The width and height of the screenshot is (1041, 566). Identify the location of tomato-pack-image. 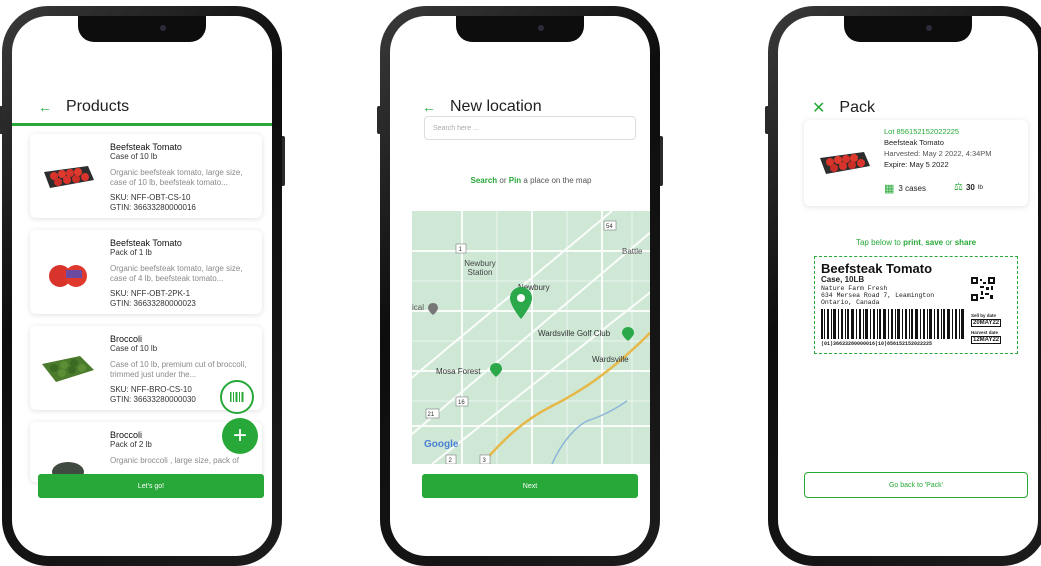
(68, 276).